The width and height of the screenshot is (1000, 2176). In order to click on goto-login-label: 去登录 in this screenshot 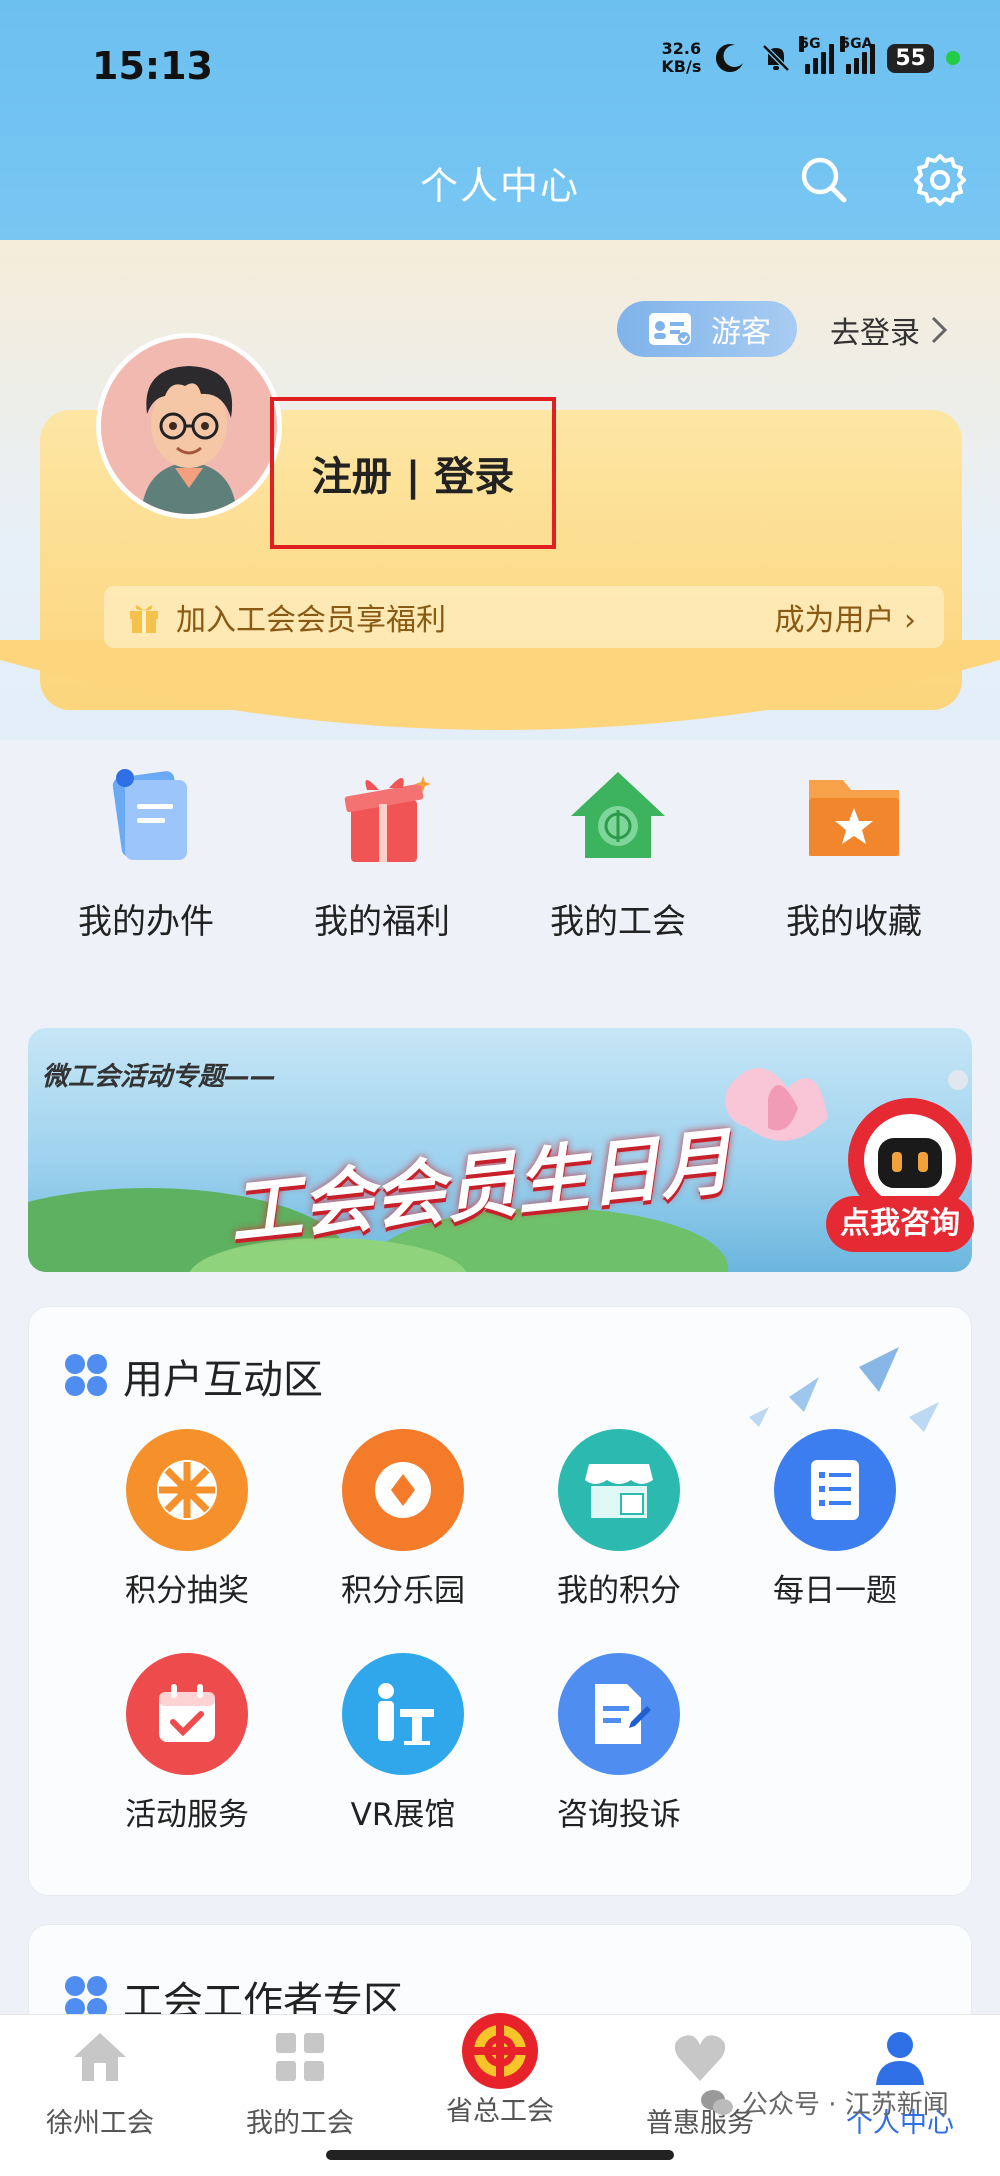, I will do `click(875, 333)`.